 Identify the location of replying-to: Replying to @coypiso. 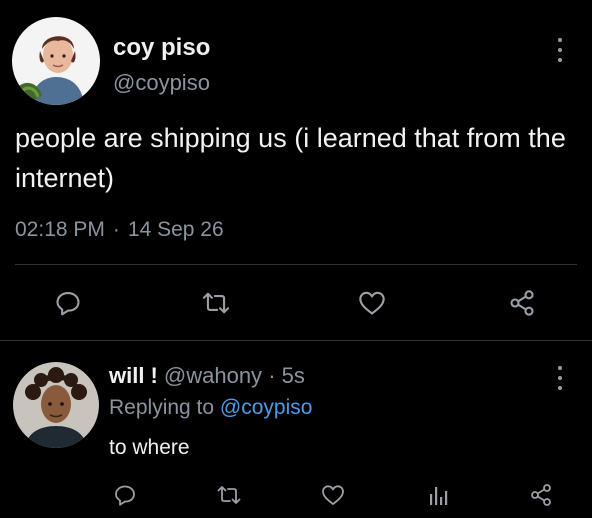
(210, 408).